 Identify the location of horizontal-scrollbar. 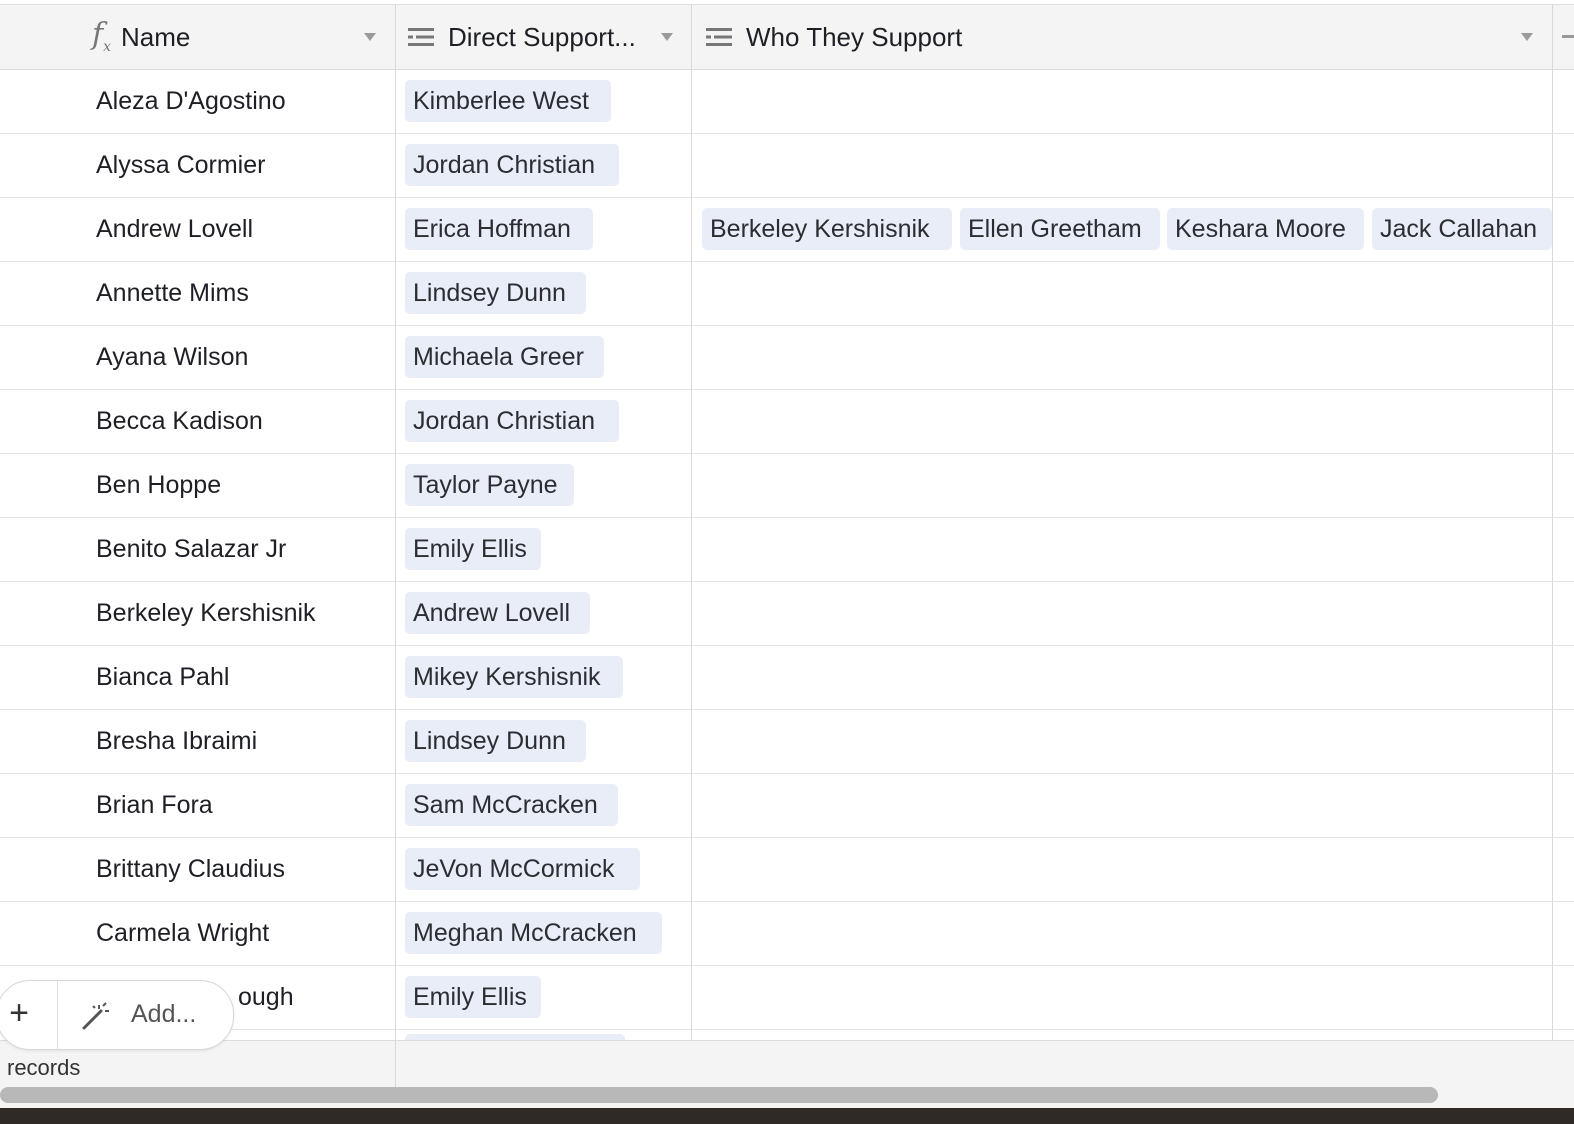
(719, 1095).